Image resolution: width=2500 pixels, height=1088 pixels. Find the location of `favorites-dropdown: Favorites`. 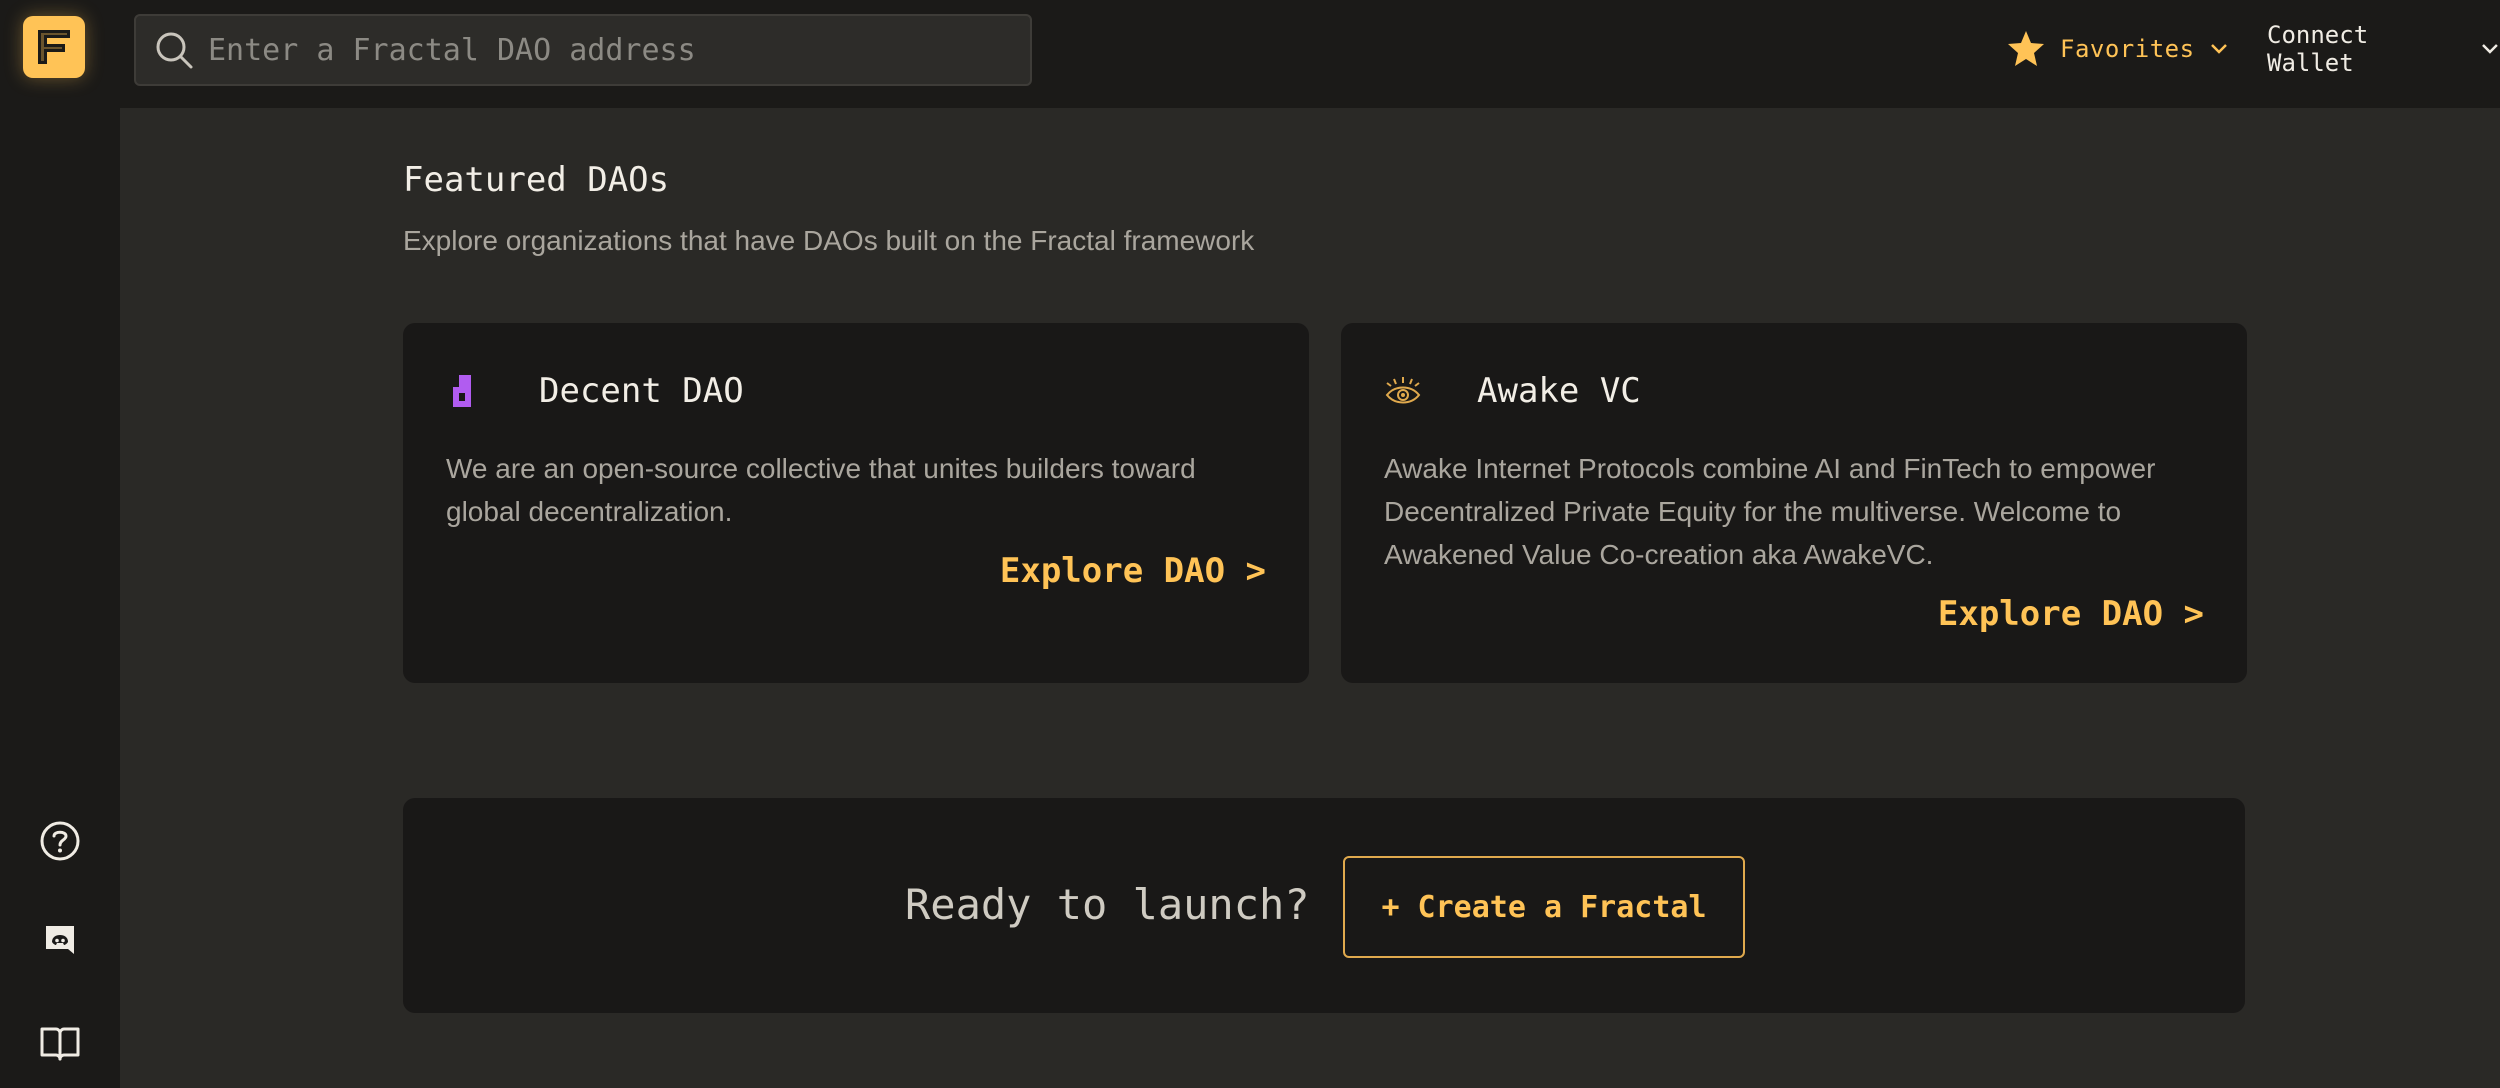

favorites-dropdown: Favorites is located at coordinates (2117, 49).